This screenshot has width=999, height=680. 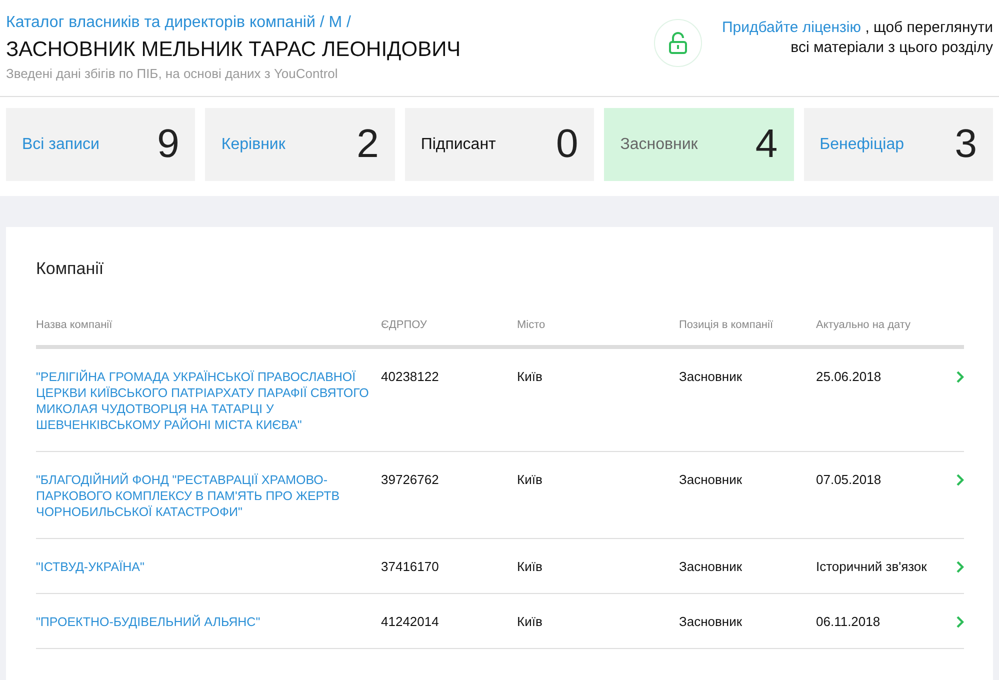 What do you see at coordinates (747, 334) in the screenshot?
I see `column-header: Позиція в компанії` at bounding box center [747, 334].